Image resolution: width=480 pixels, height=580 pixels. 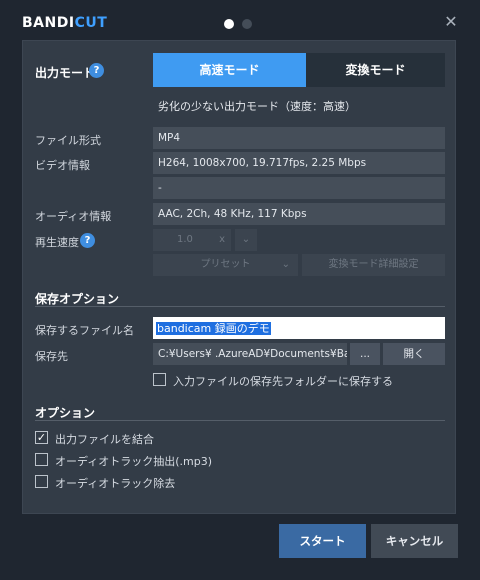 I want to click on fast-mode-button: 高速モード, so click(x=229, y=70).